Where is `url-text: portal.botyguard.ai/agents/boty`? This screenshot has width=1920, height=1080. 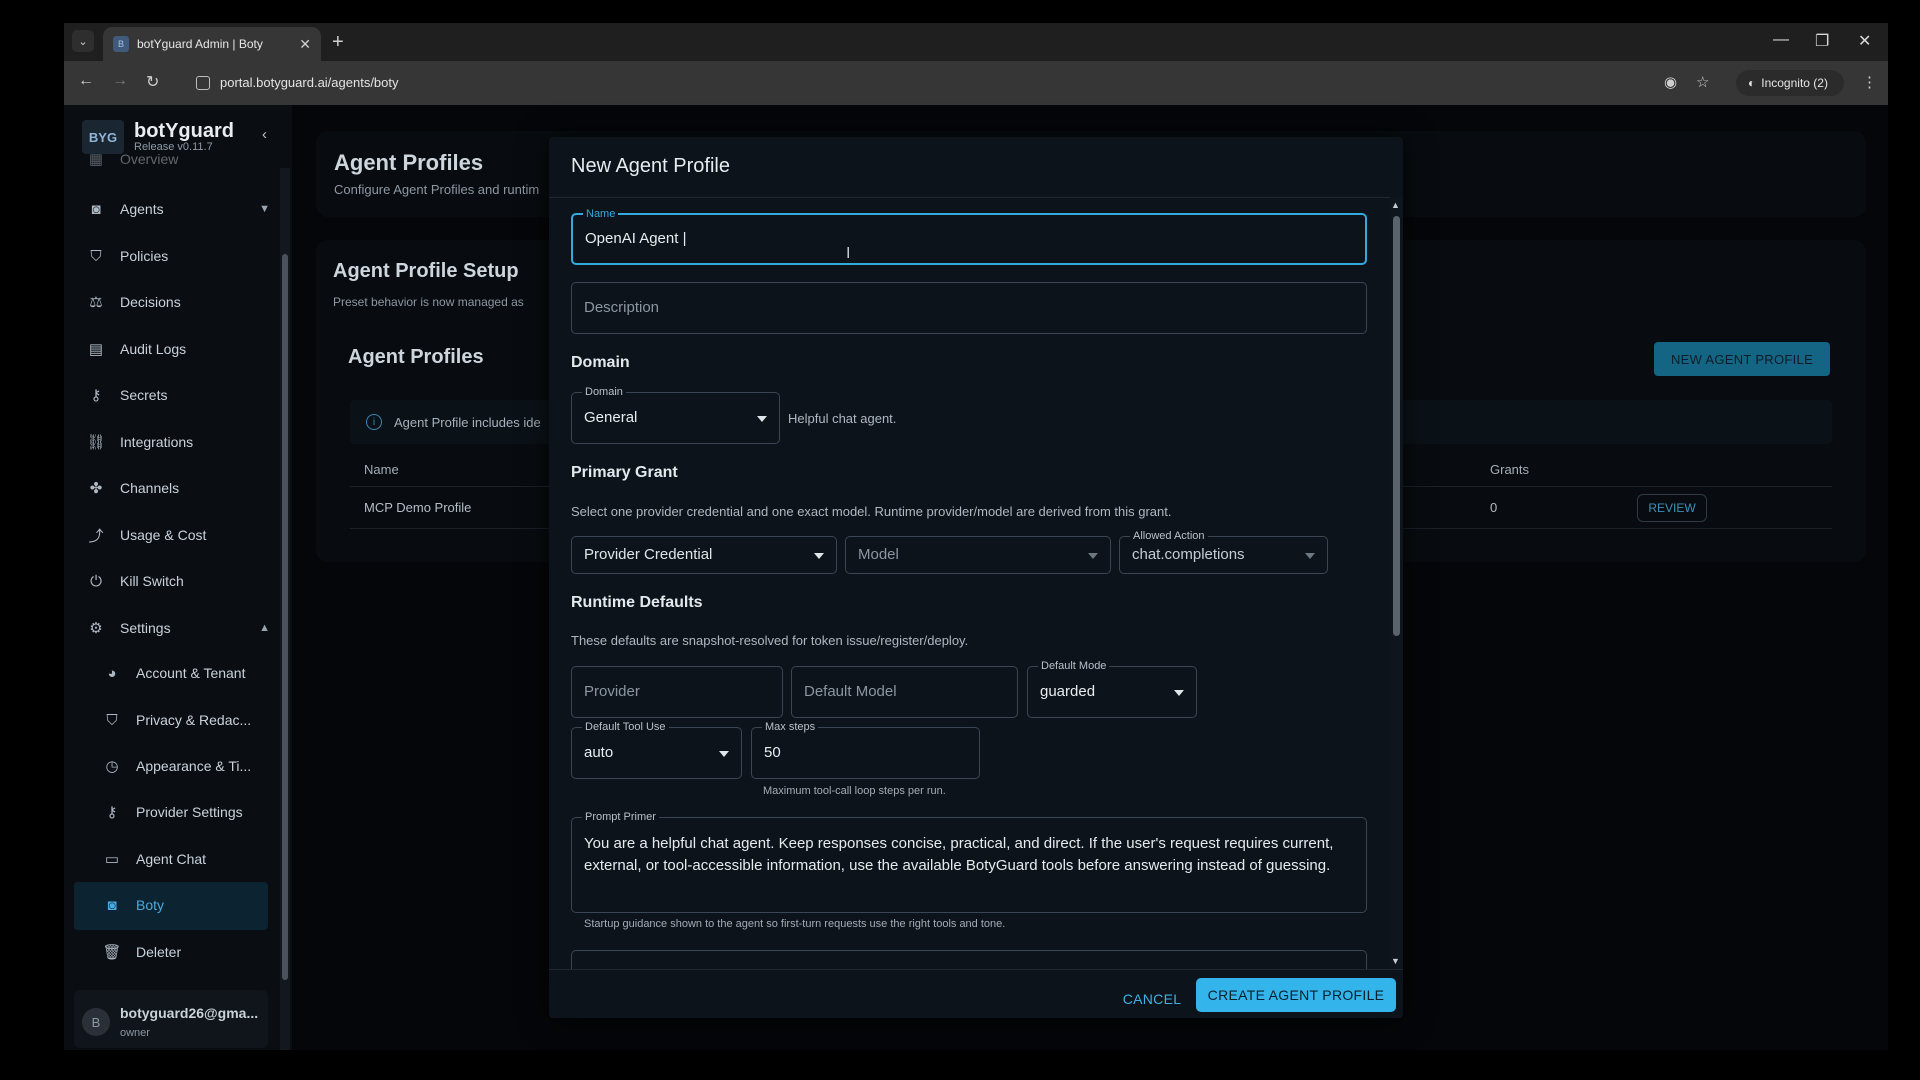
url-text: portal.botyguard.ai/agents/boty is located at coordinates (309, 82).